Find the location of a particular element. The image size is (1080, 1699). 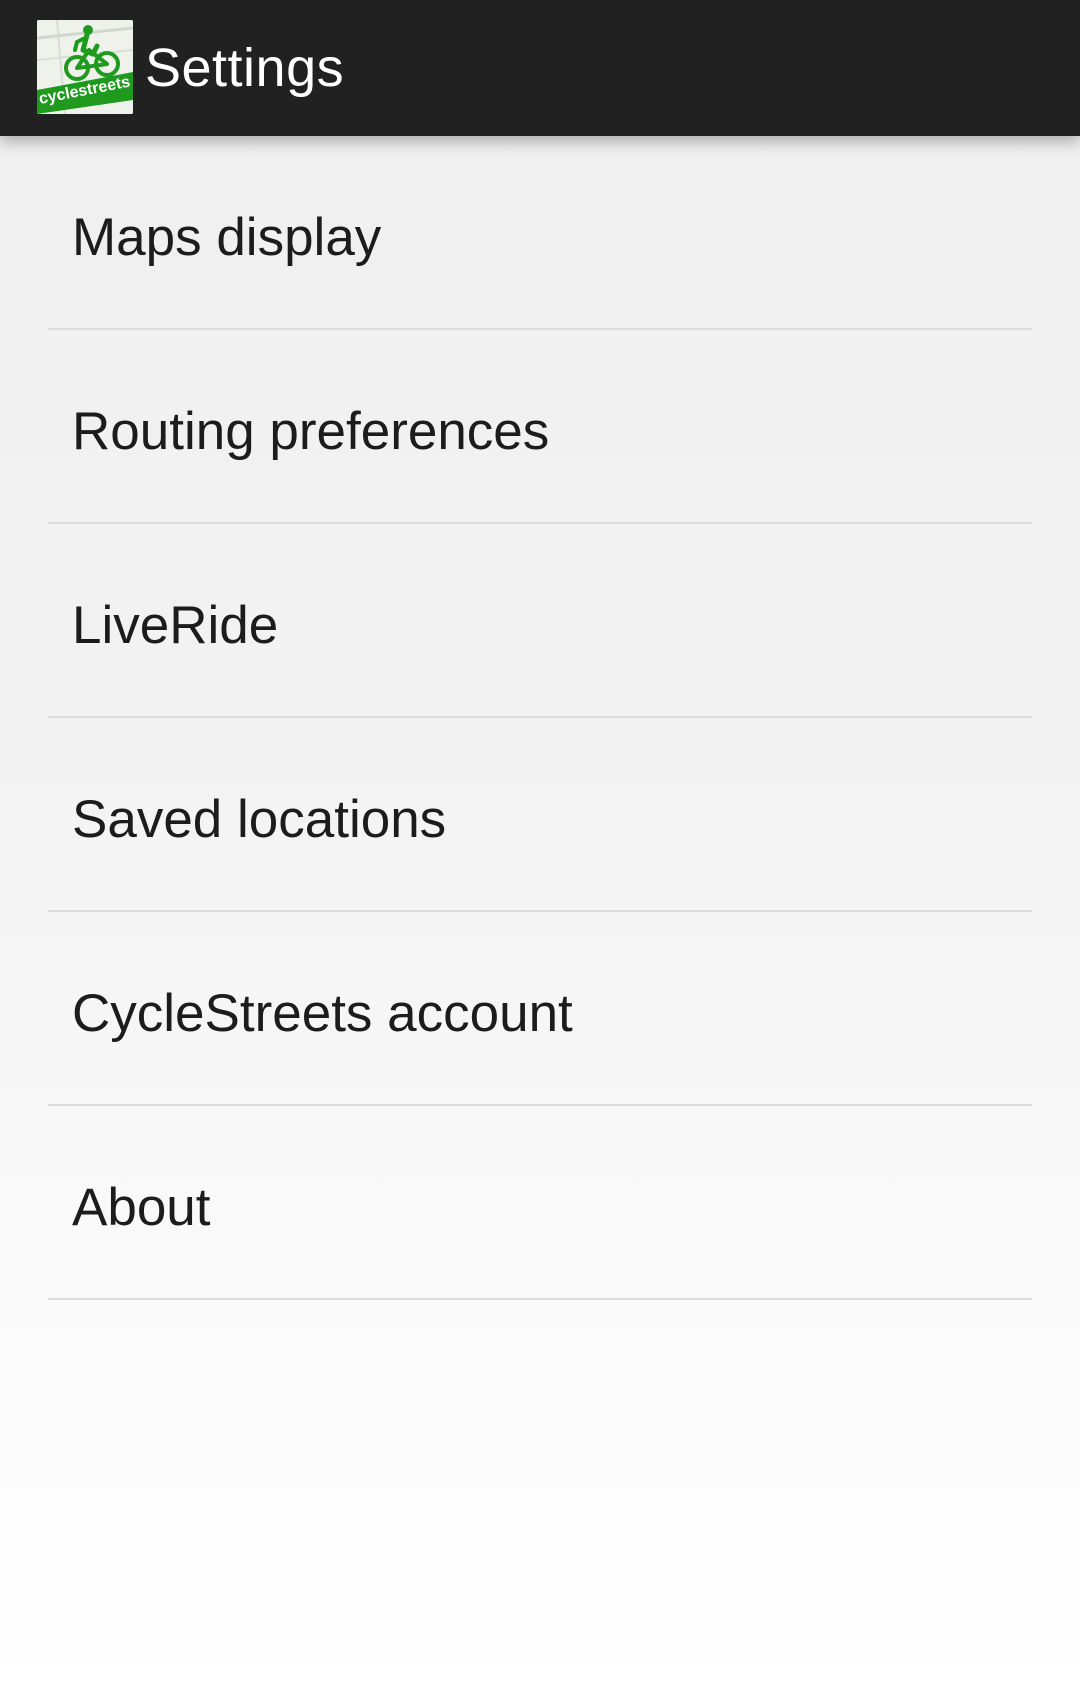

settings-item-maps-display: Maps display is located at coordinates (540, 233).